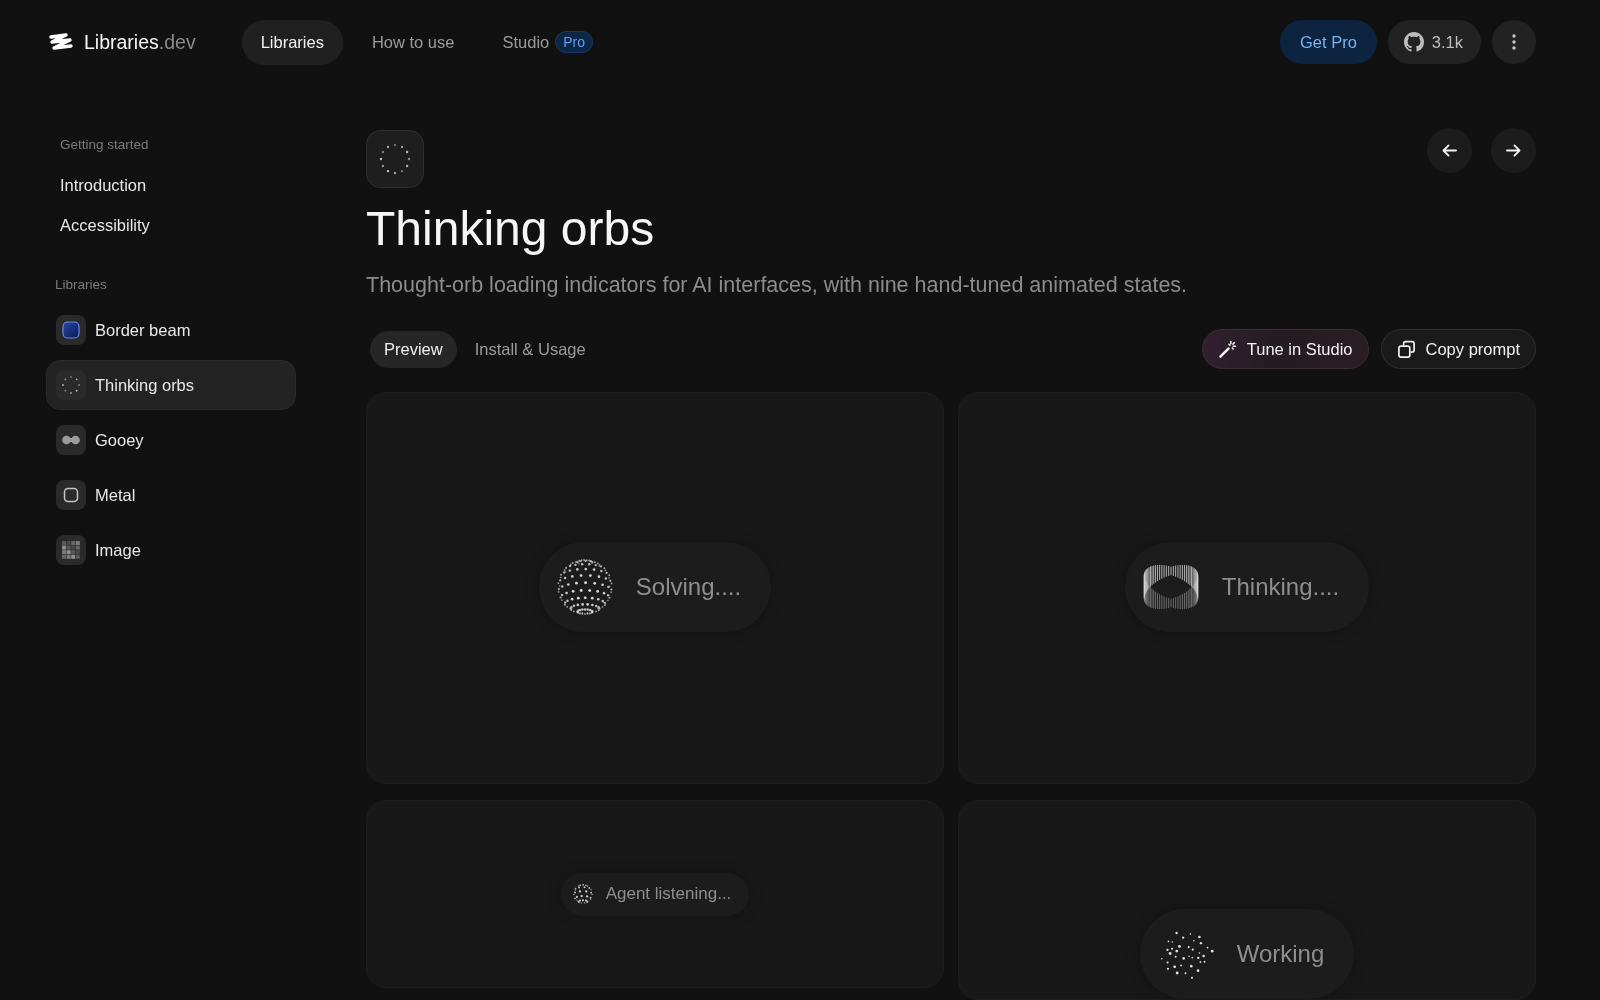 This screenshot has height=1000, width=1600. Describe the element at coordinates (530, 349) in the screenshot. I see `content-tab: Install & Usage` at that location.